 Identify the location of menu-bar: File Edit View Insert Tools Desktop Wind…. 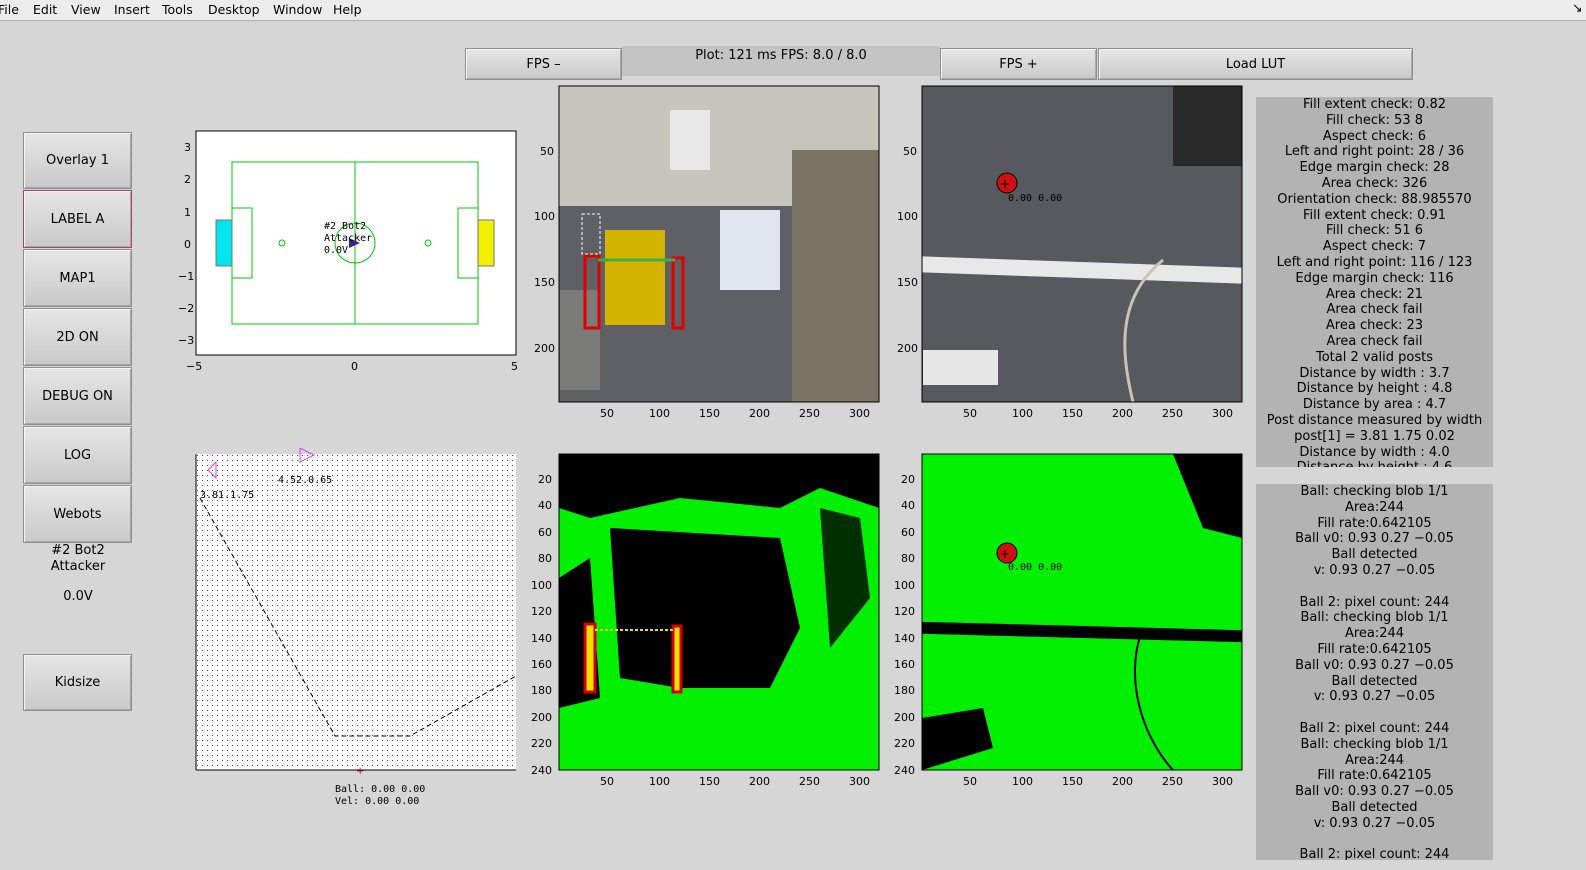
(793, 10).